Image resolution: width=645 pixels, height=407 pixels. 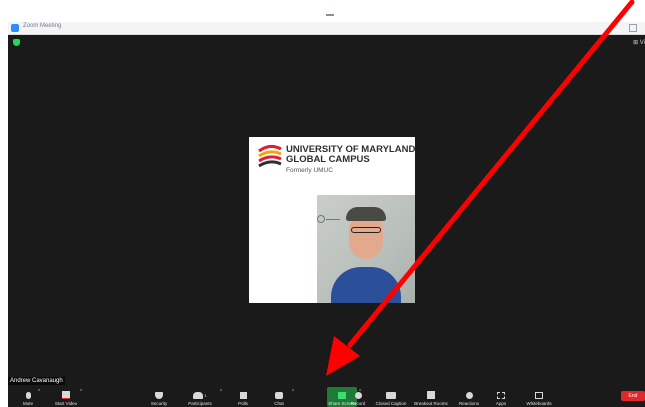 What do you see at coordinates (366, 285) in the screenshot?
I see `person-shirt` at bounding box center [366, 285].